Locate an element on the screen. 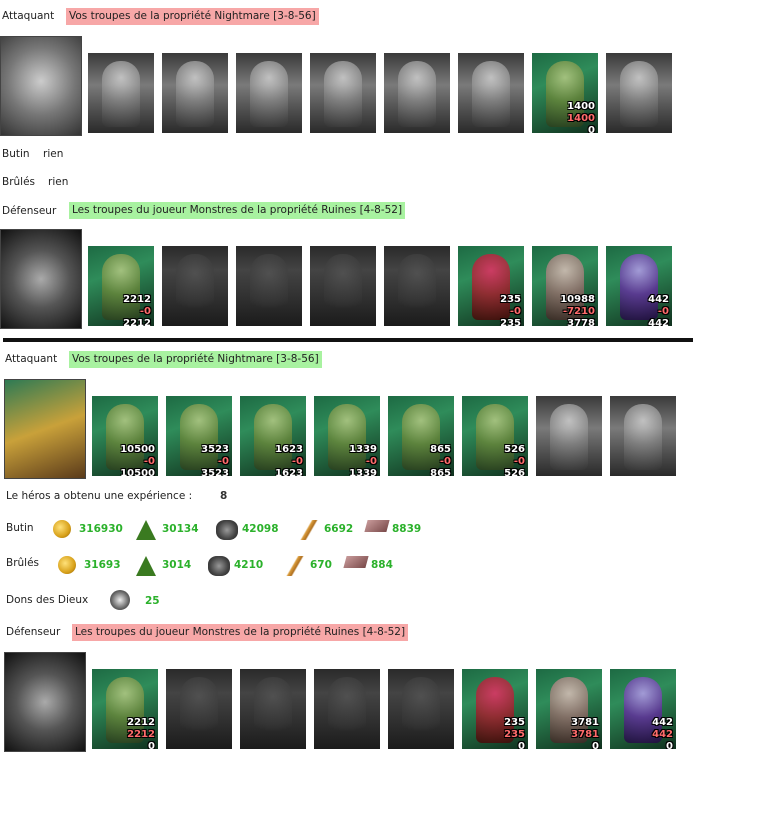 This screenshot has width=763, height=836. troop-count: 1339 is located at coordinates (363, 449).